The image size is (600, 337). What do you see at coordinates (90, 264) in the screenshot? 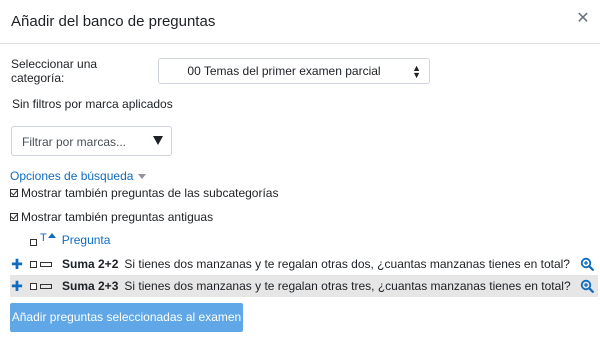
I see `question-name: Suma 2+2` at bounding box center [90, 264].